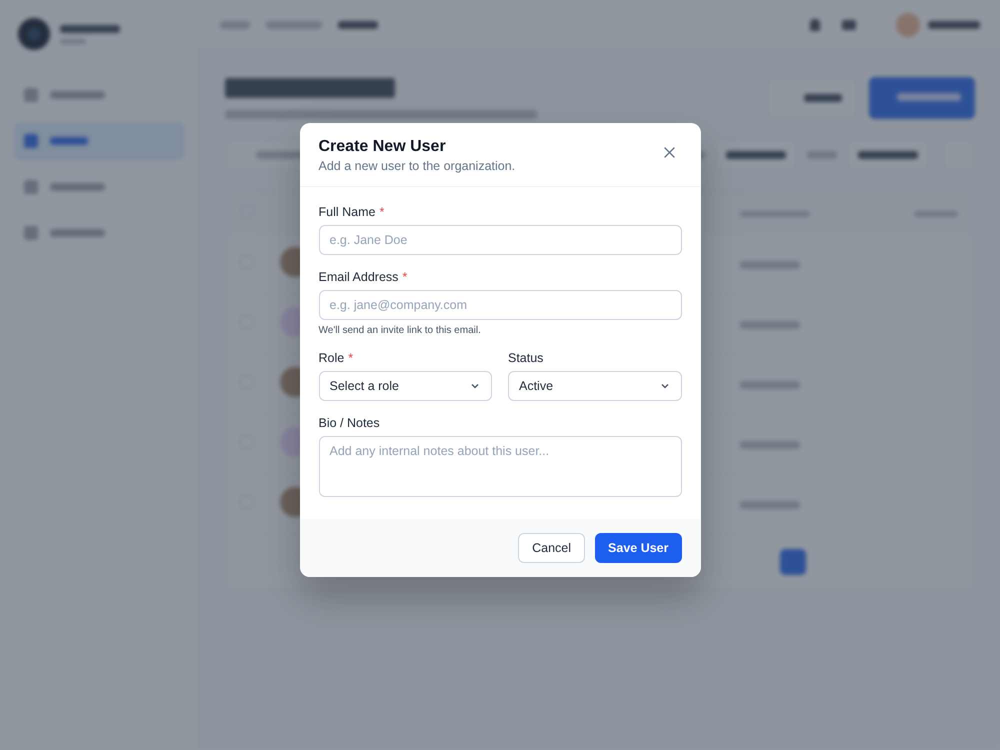  Describe the element at coordinates (552, 548) in the screenshot. I see `cancel-button: Cancel` at that location.